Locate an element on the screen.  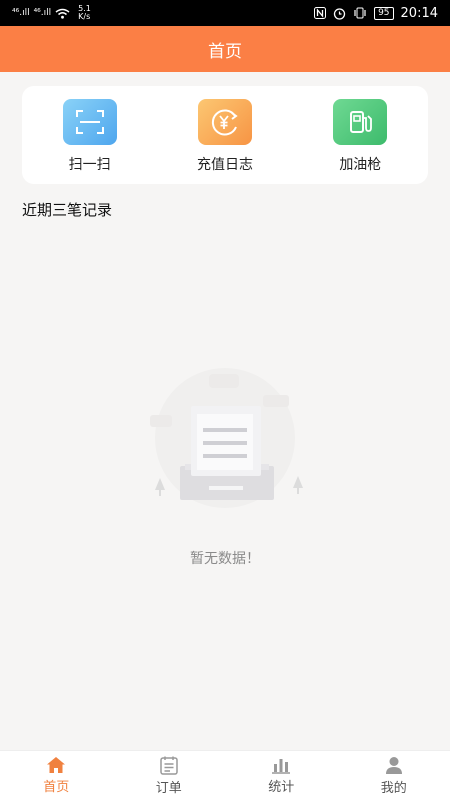
vibrate-icon is located at coordinates (360, 13).